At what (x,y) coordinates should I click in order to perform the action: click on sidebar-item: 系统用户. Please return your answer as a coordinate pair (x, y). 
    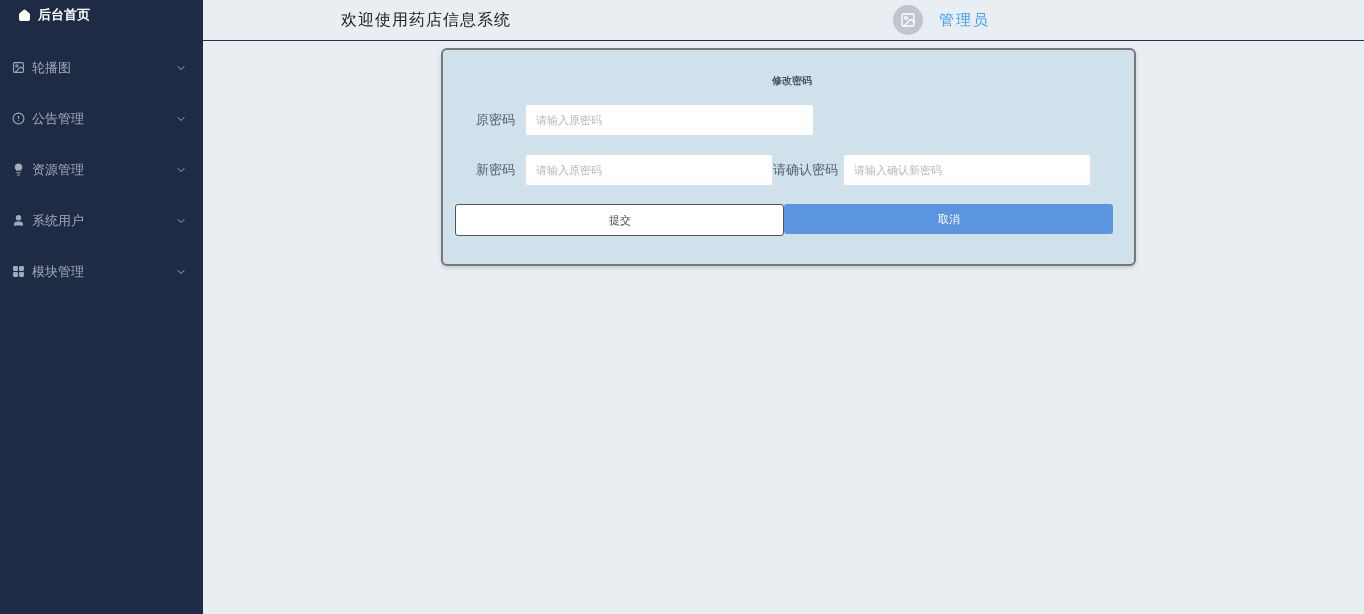
    Looking at the image, I should click on (101, 220).